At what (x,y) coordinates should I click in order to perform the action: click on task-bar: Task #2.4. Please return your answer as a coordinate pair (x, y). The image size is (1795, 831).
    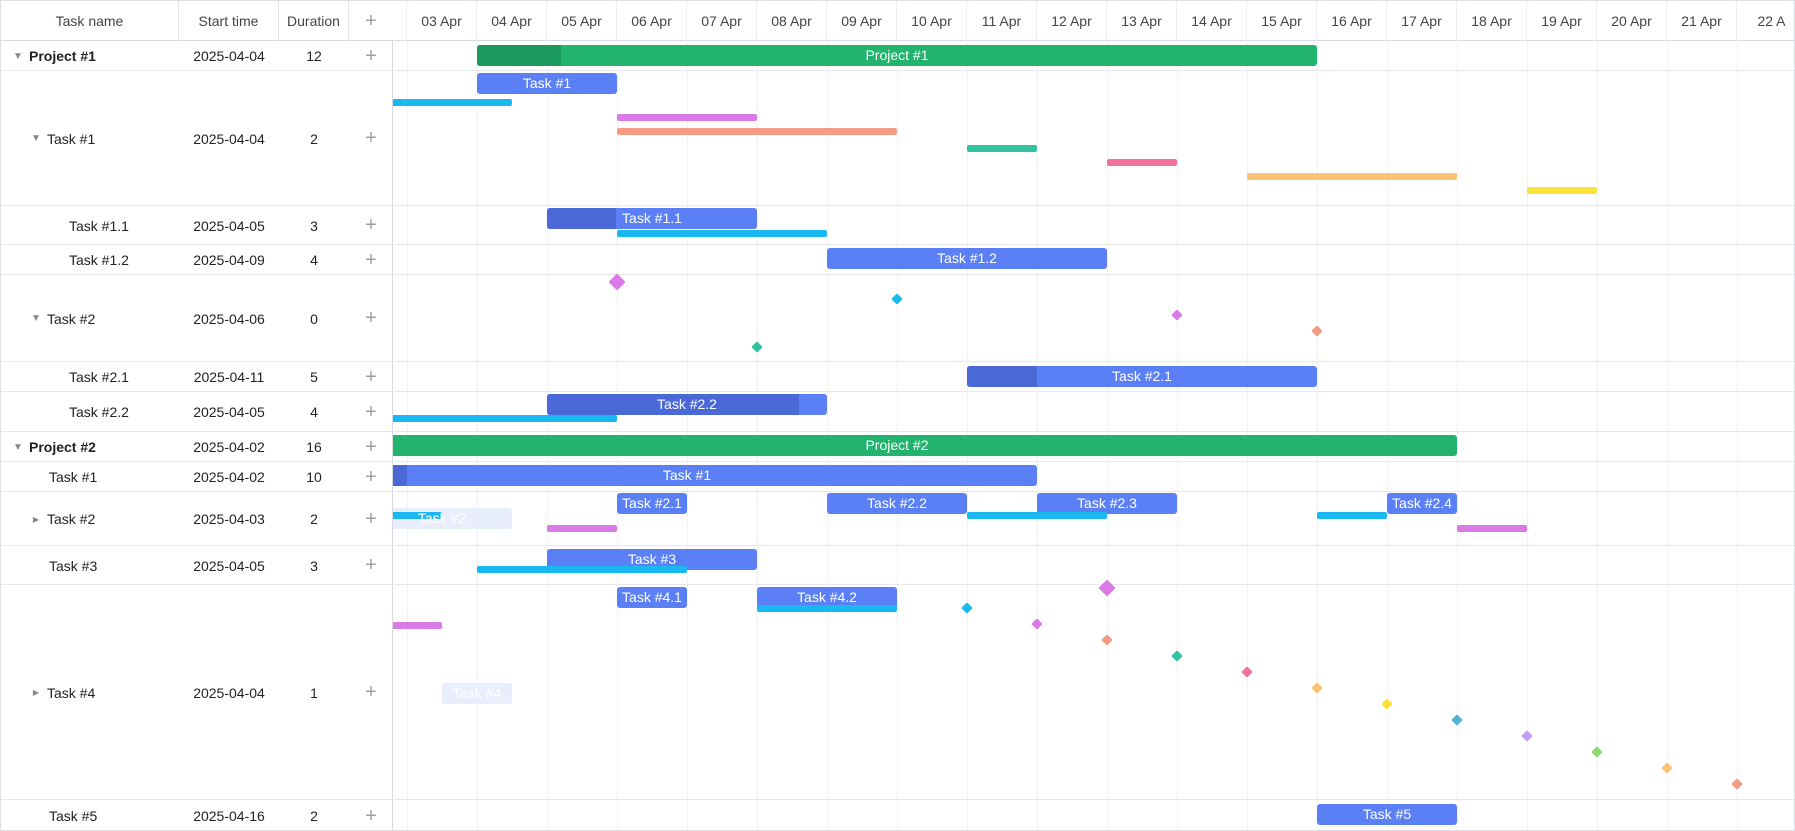
    Looking at the image, I should click on (1422, 503).